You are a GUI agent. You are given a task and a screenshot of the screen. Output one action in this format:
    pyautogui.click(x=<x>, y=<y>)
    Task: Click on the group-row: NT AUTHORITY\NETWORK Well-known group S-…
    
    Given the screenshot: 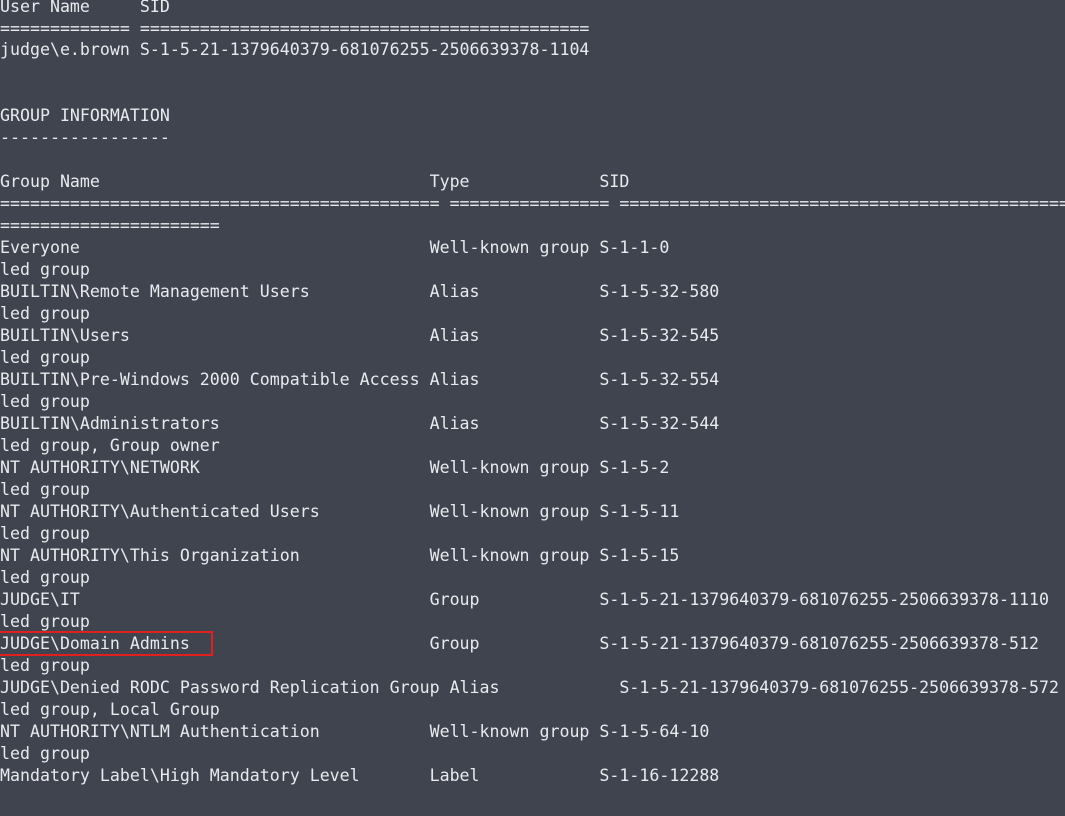 What is the action you would take?
    pyautogui.click(x=335, y=467)
    